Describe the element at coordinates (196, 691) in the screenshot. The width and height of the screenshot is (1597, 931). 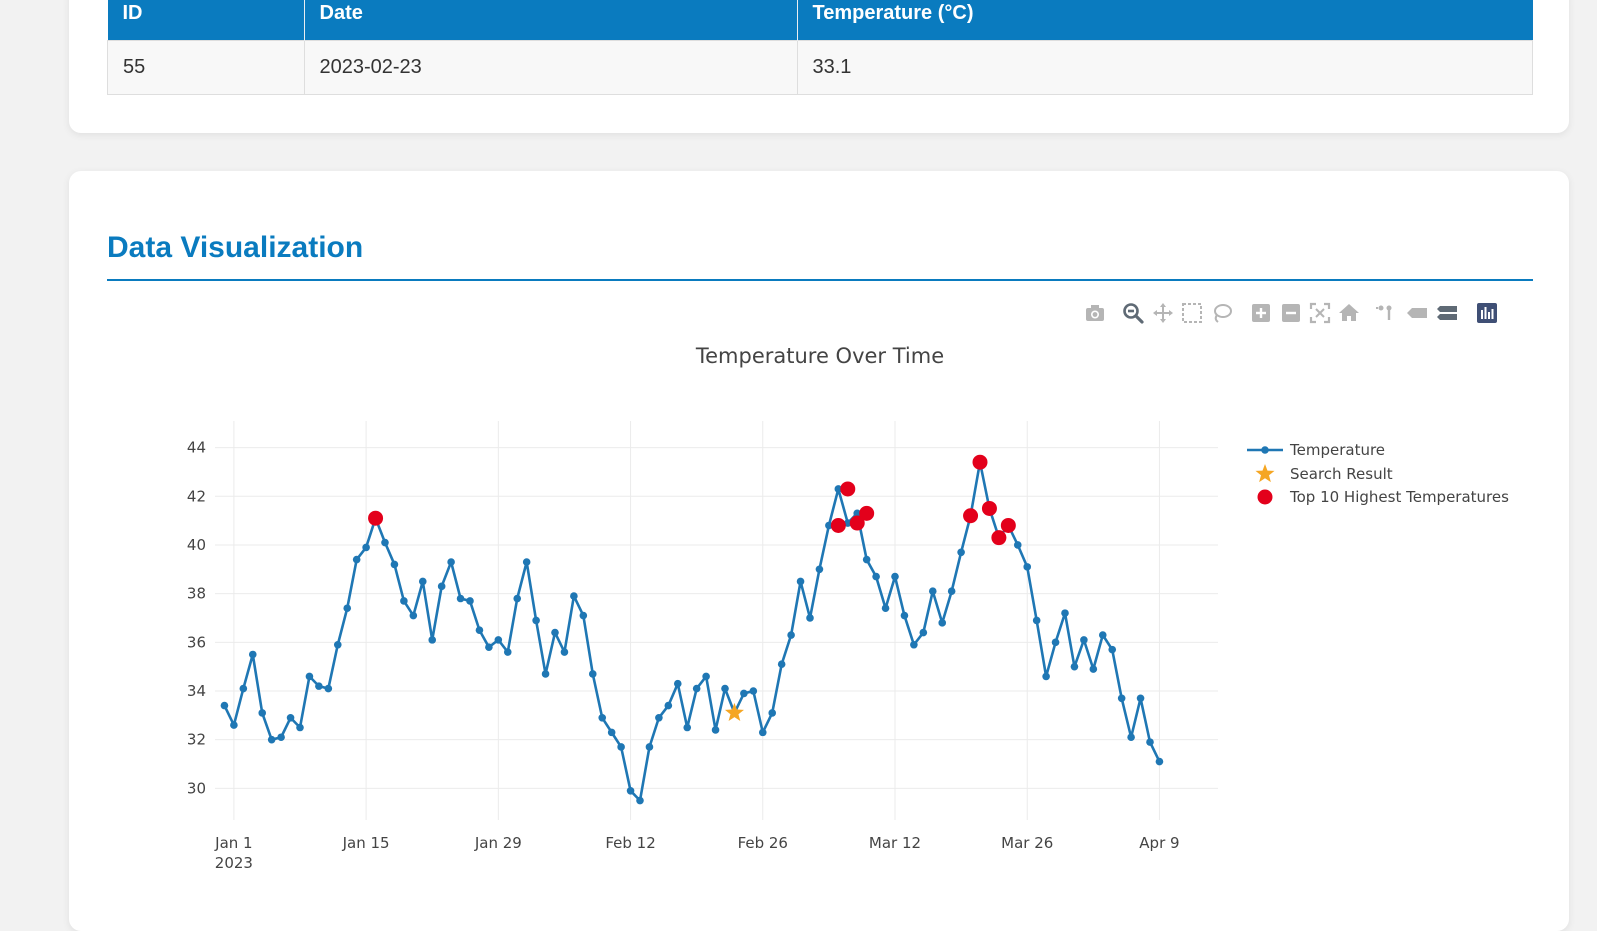
I see `y-tick-label: 34` at that location.